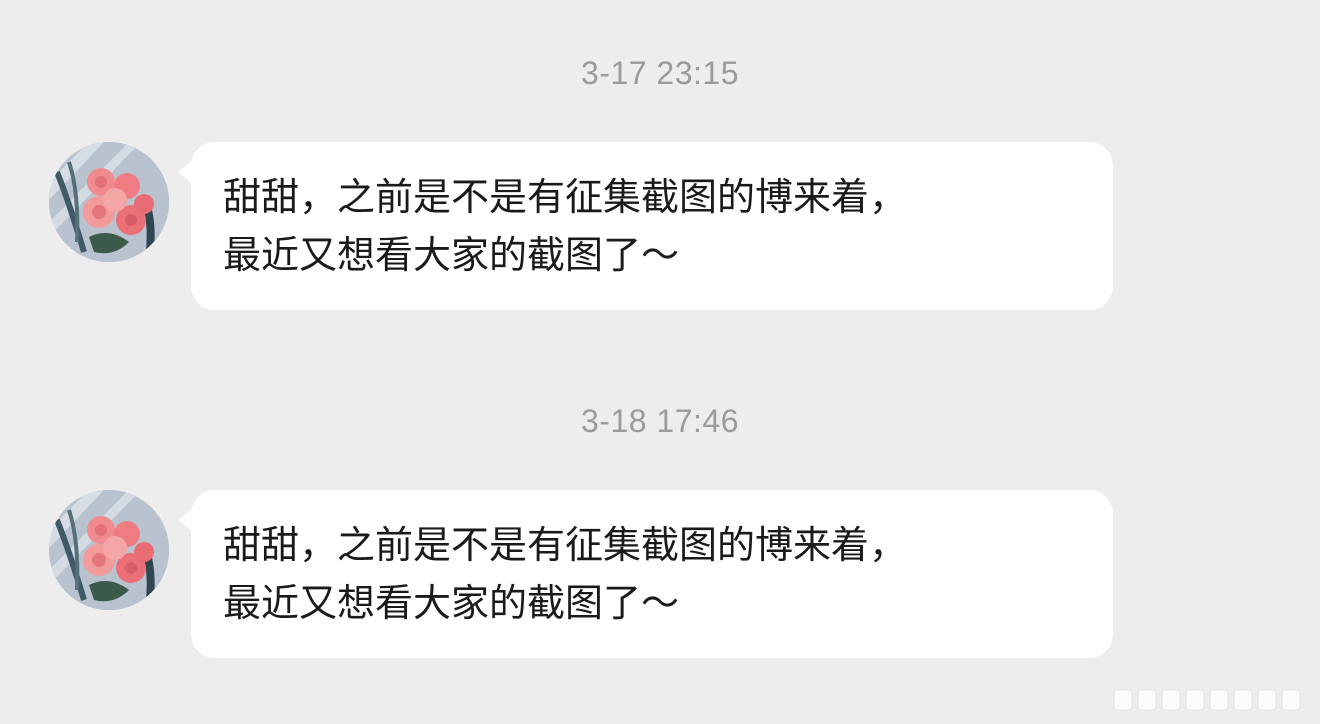 This screenshot has height=724, width=1320. I want to click on watermark-glyphs, so click(1207, 700).